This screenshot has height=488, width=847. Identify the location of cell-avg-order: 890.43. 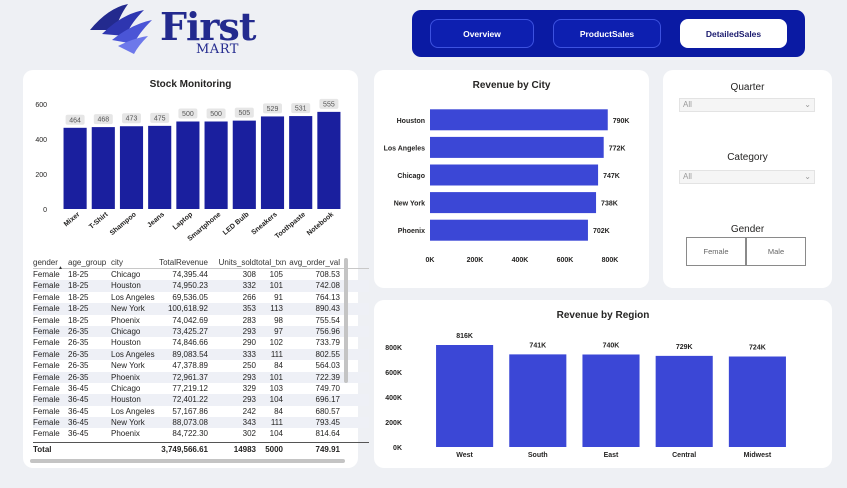
(327, 309).